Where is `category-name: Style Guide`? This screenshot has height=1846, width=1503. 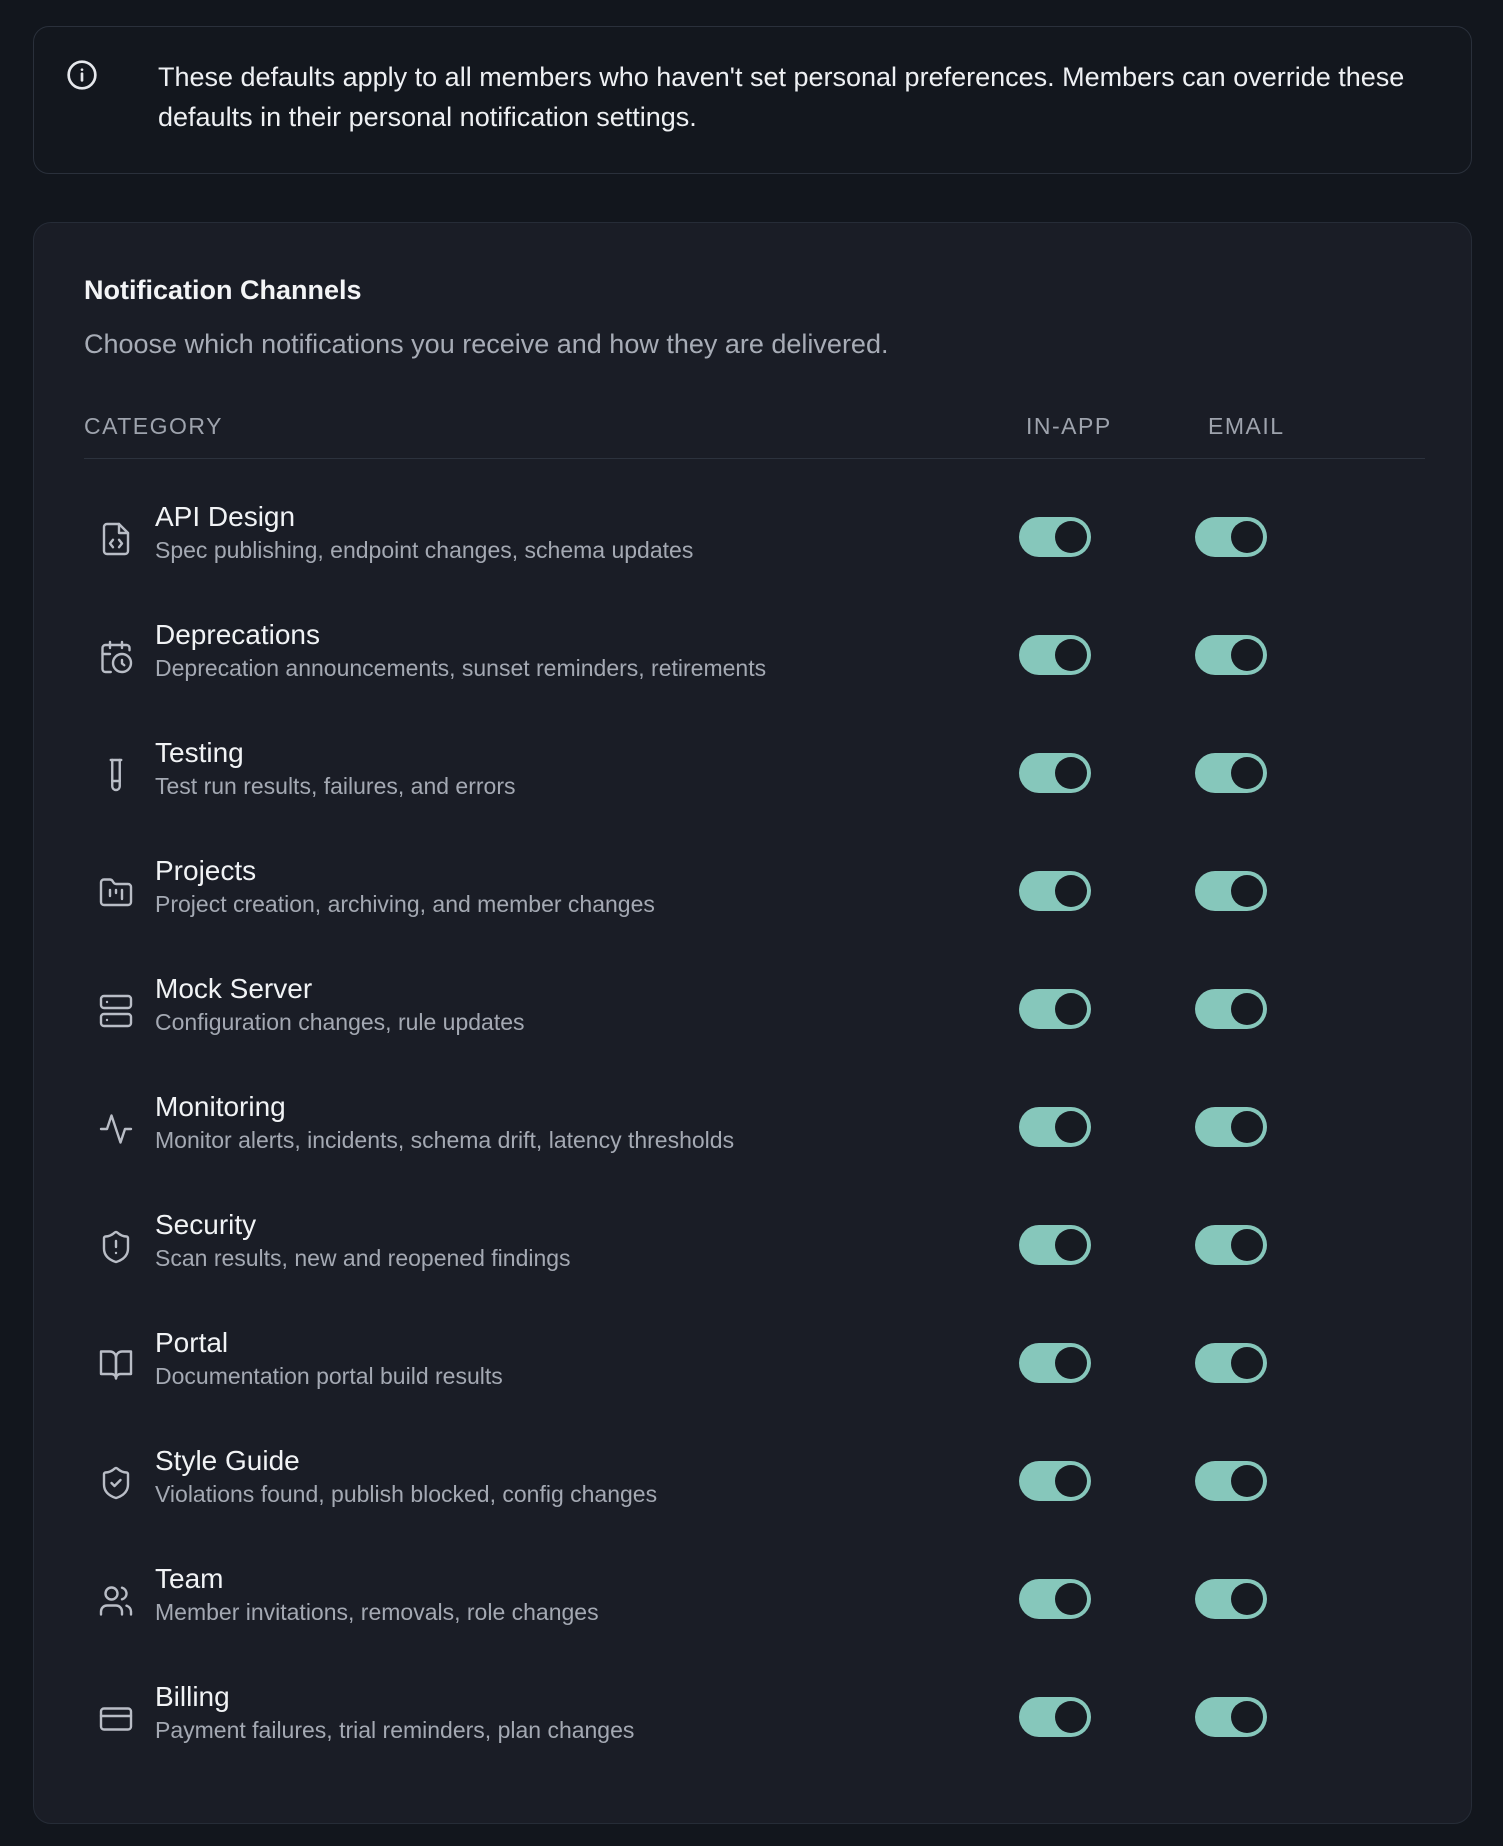 category-name: Style Guide is located at coordinates (227, 1460).